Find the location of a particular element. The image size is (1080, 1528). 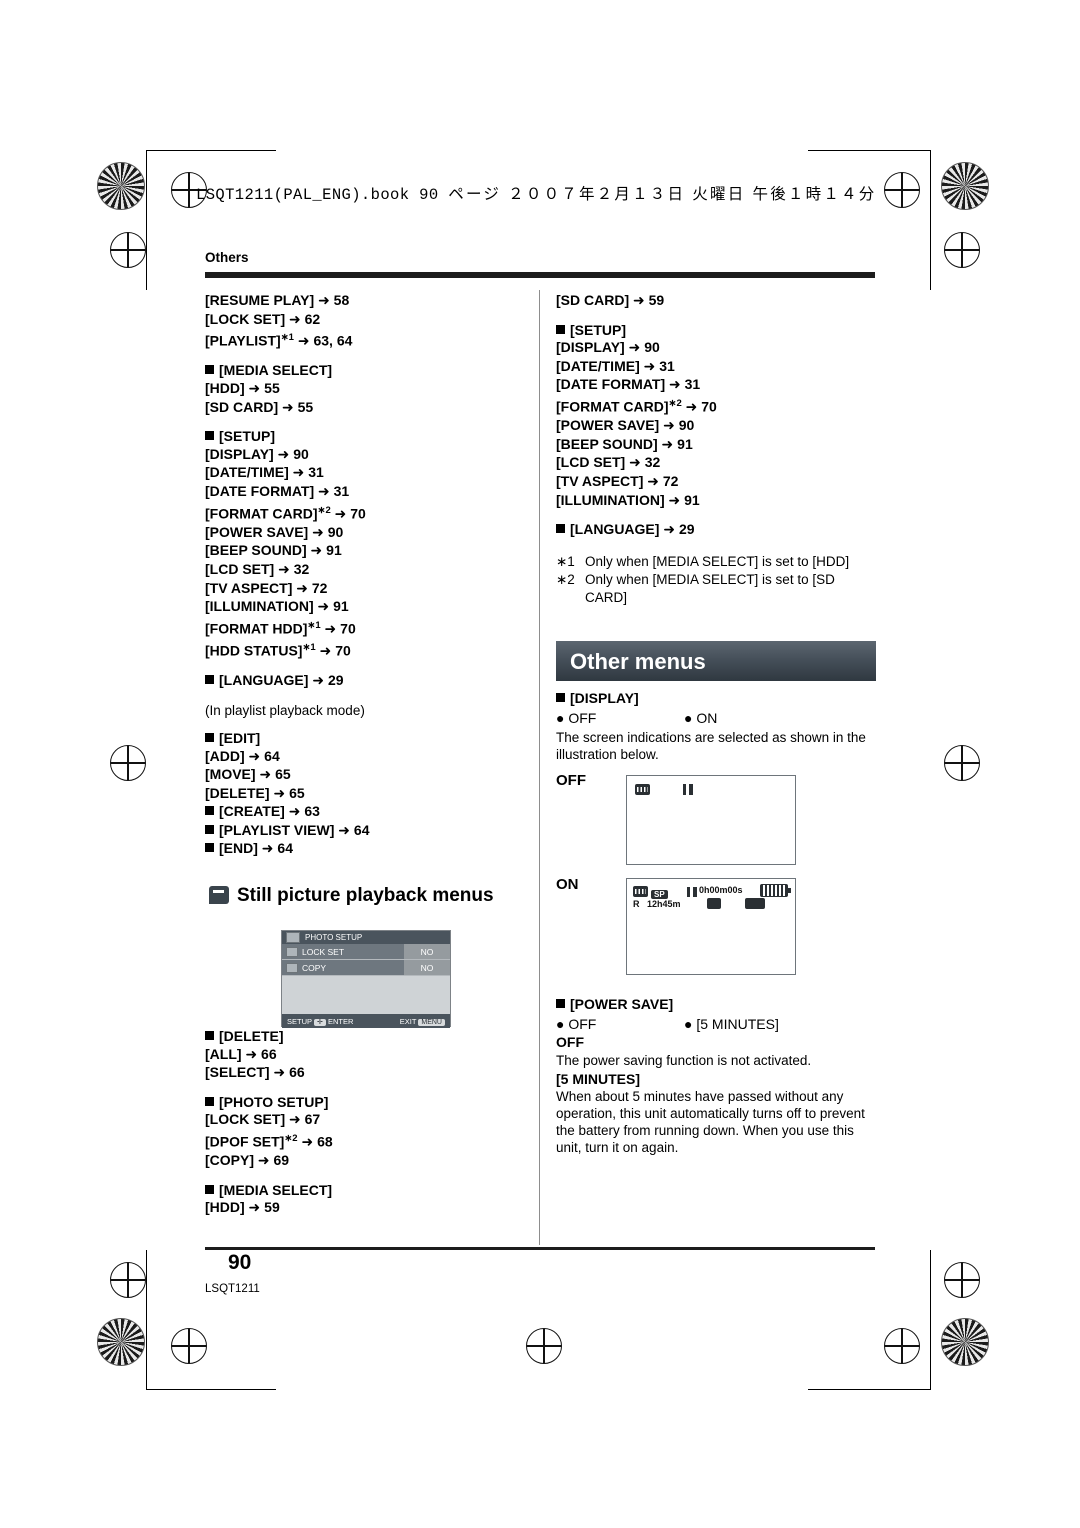

crop-line-top-left-h is located at coordinates (211, 150).